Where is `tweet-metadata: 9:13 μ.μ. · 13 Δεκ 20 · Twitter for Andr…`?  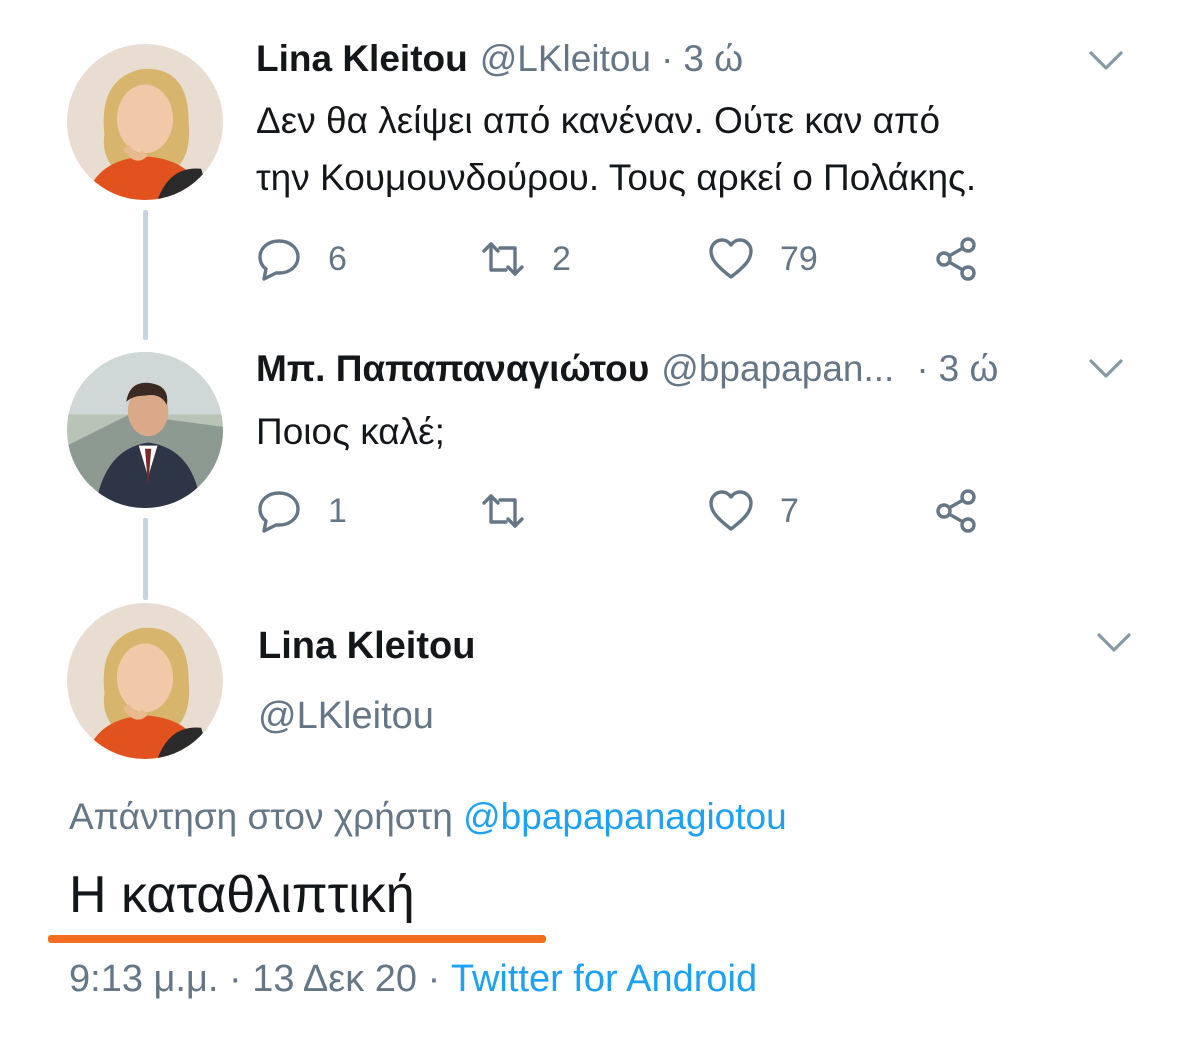 tweet-metadata: 9:13 μ.μ. · 13 Δεκ 20 · Twitter for Andr… is located at coordinates (413, 979).